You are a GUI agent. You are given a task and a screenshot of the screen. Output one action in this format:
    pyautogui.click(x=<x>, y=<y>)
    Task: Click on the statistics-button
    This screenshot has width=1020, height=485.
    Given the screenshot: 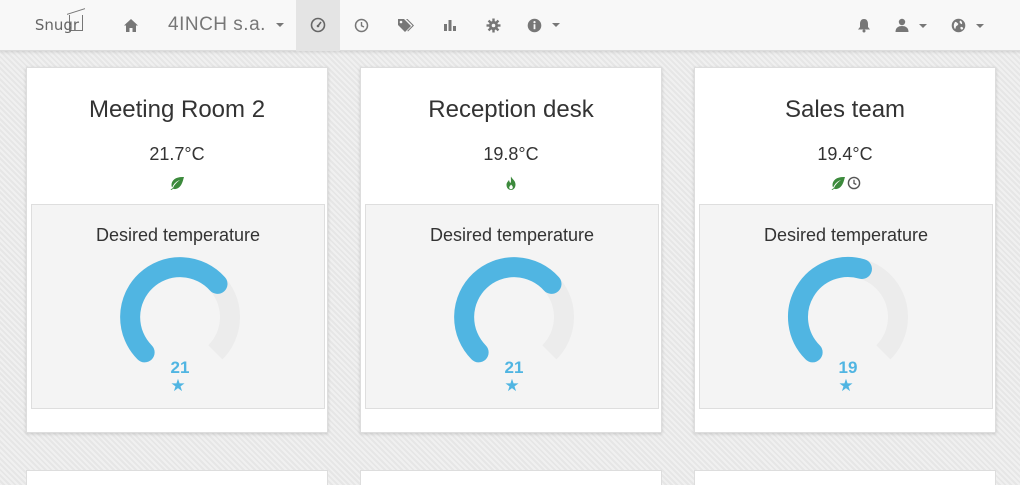 What is the action you would take?
    pyautogui.click(x=450, y=25)
    